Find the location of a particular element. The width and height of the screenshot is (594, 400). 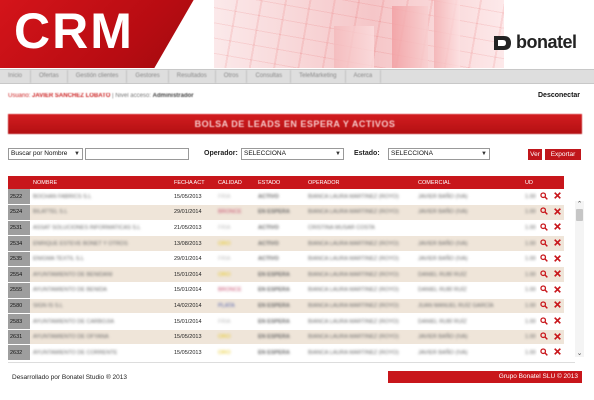

column-header: FECHA ACT is located at coordinates (193, 182).